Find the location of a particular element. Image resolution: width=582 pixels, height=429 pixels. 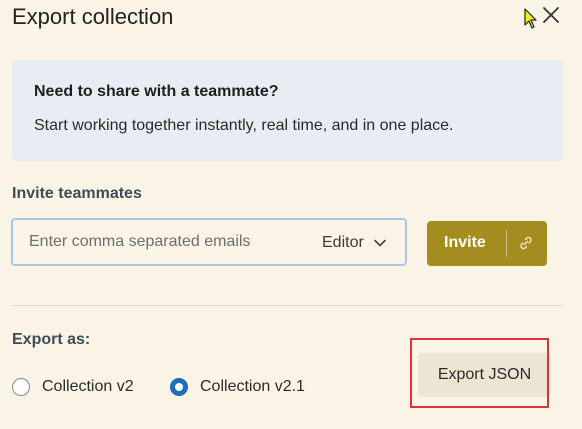

radio-collection-v2-1: Collection v2.1 is located at coordinates (237, 387).